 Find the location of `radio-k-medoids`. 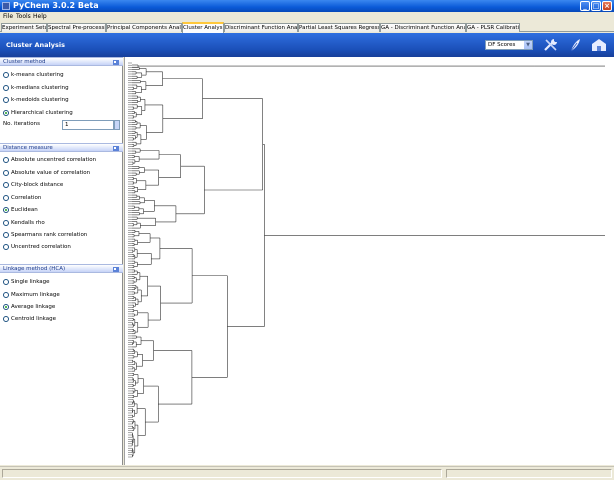

radio-k-medoids is located at coordinates (6, 100).